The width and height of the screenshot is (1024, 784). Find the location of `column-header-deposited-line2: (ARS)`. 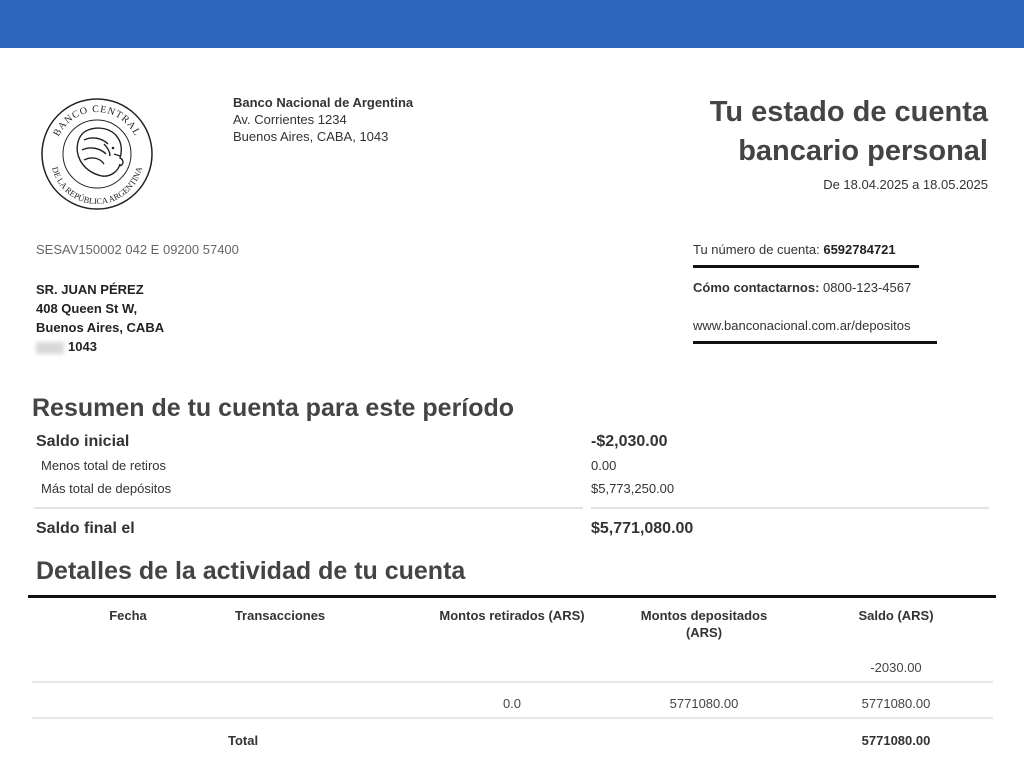

column-header-deposited-line2: (ARS) is located at coordinates (704, 632).